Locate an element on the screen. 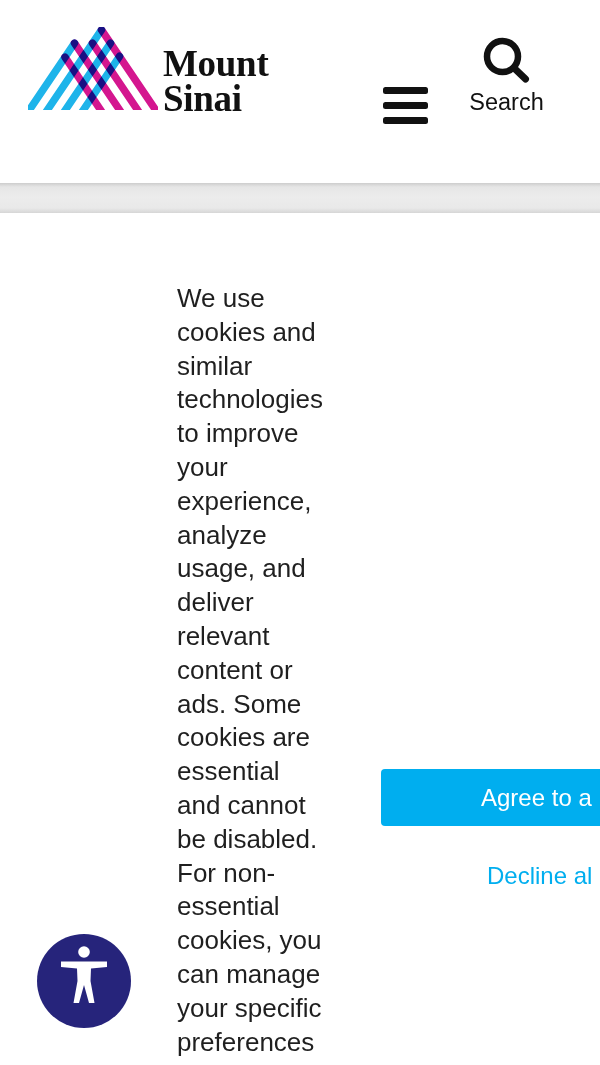 This screenshot has width=600, height=1065. logo-text: Mount Sinai is located at coordinates (216, 81).